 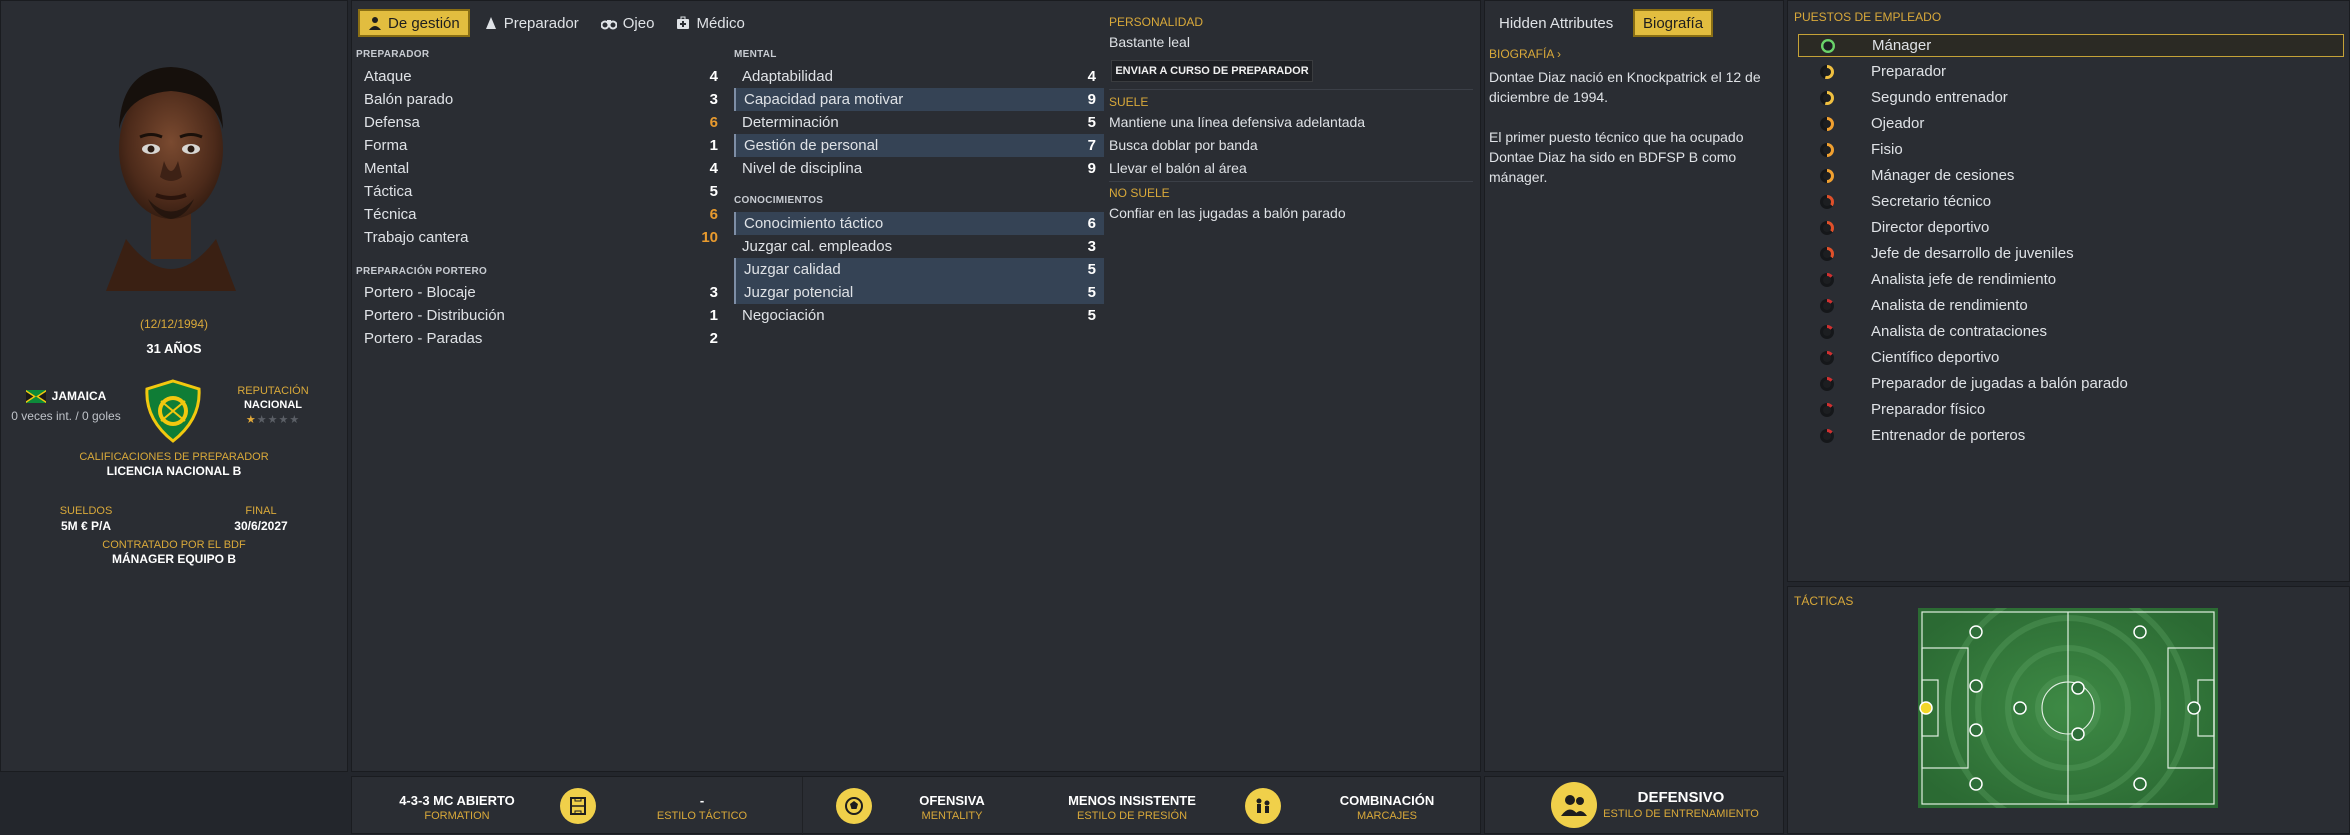 I want to click on nationality: JAMAICA 0 veces int. / 0 goles, so click(x=66, y=406).